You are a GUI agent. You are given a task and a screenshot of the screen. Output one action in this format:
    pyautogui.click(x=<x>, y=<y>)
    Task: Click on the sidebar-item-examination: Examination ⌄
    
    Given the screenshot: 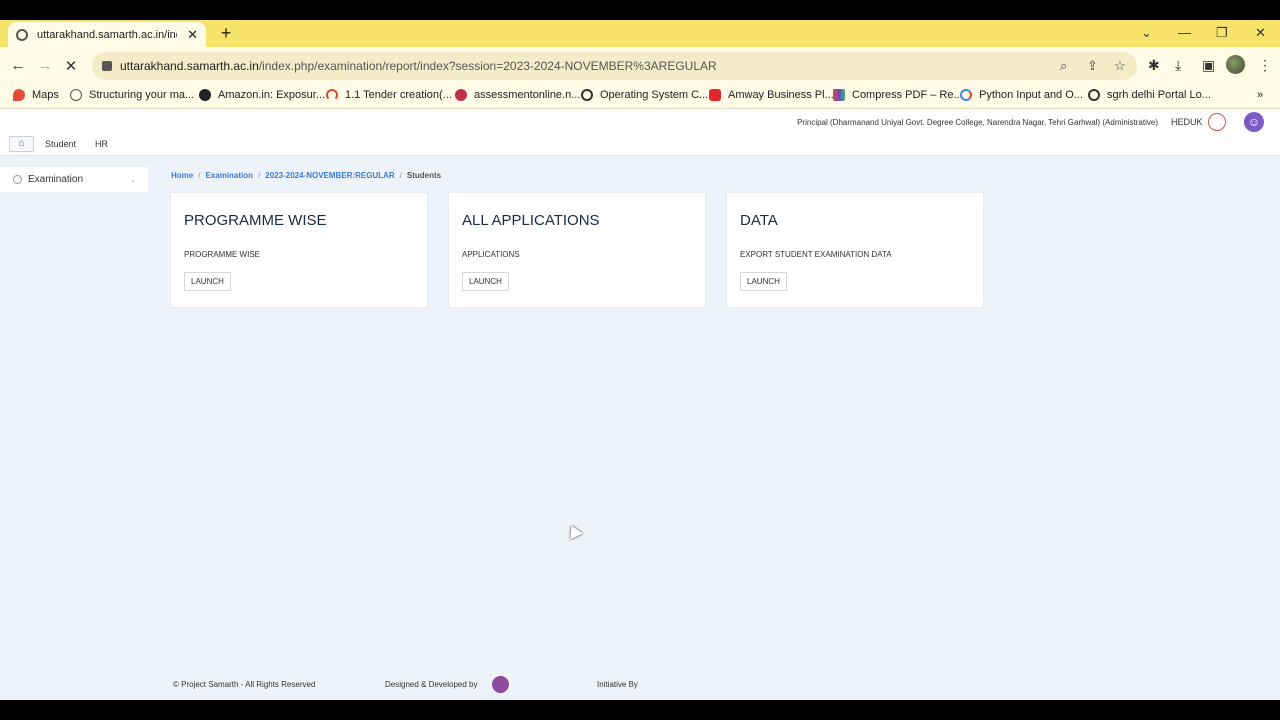 What is the action you would take?
    pyautogui.click(x=74, y=179)
    